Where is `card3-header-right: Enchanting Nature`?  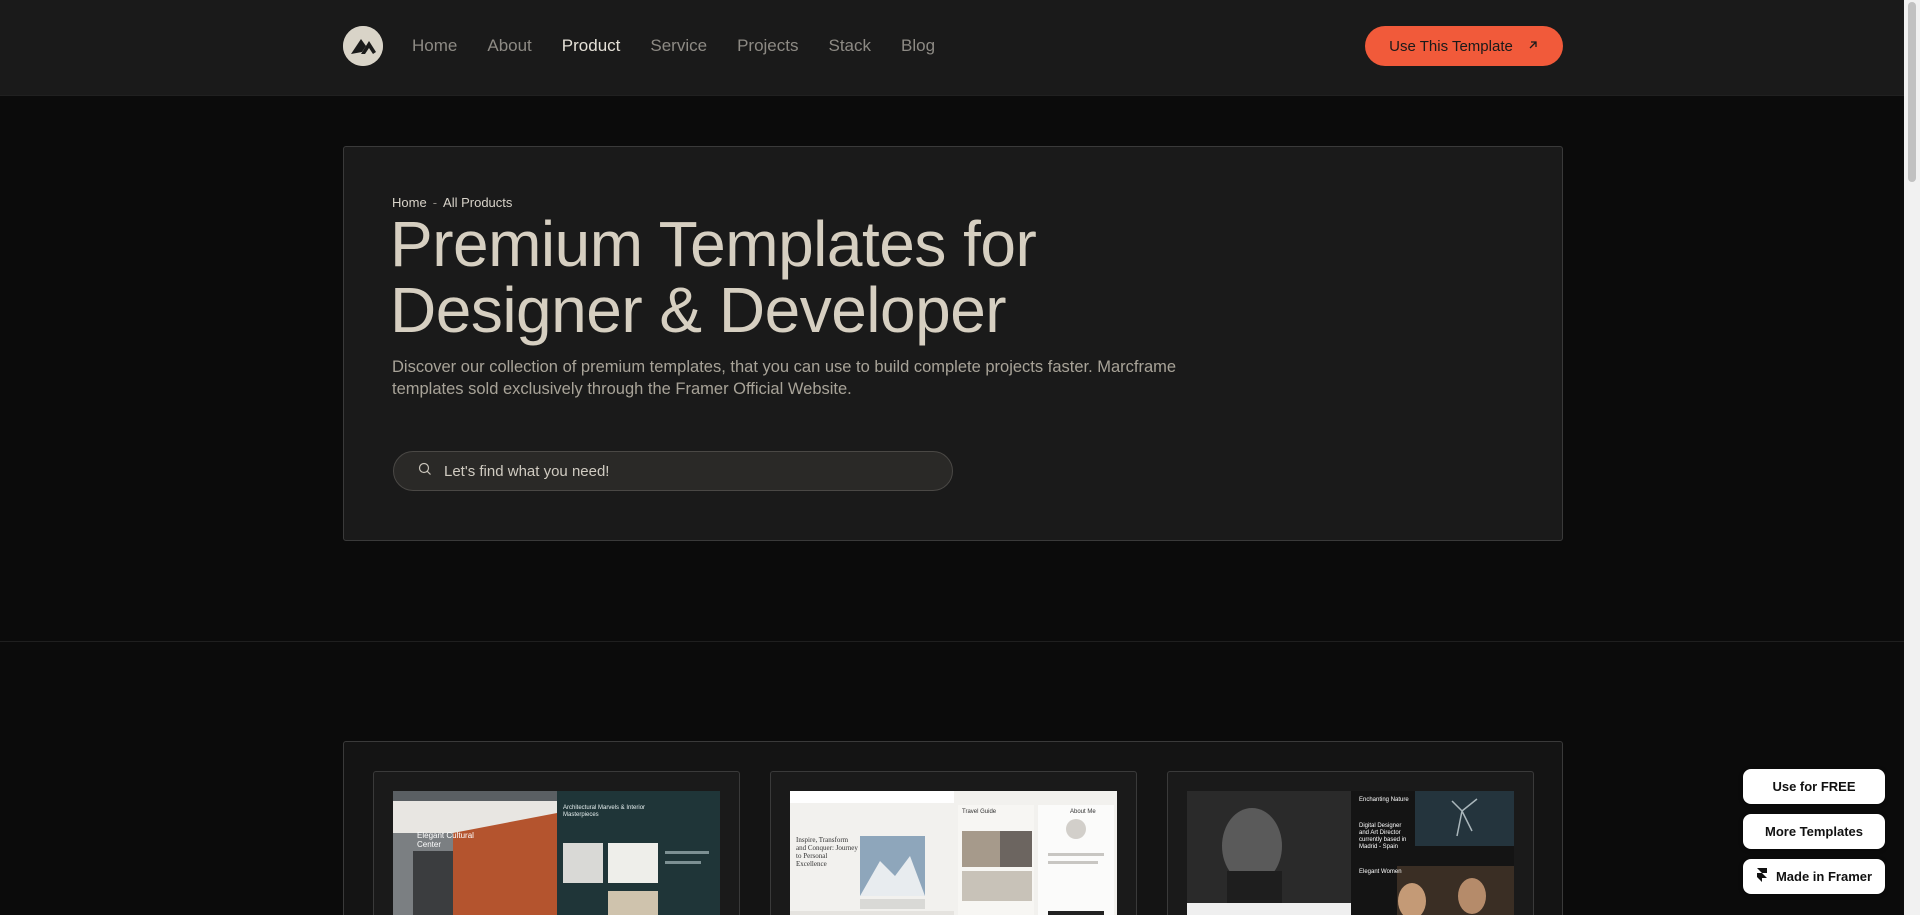
card3-header-right: Enchanting Nature is located at coordinates (1384, 800).